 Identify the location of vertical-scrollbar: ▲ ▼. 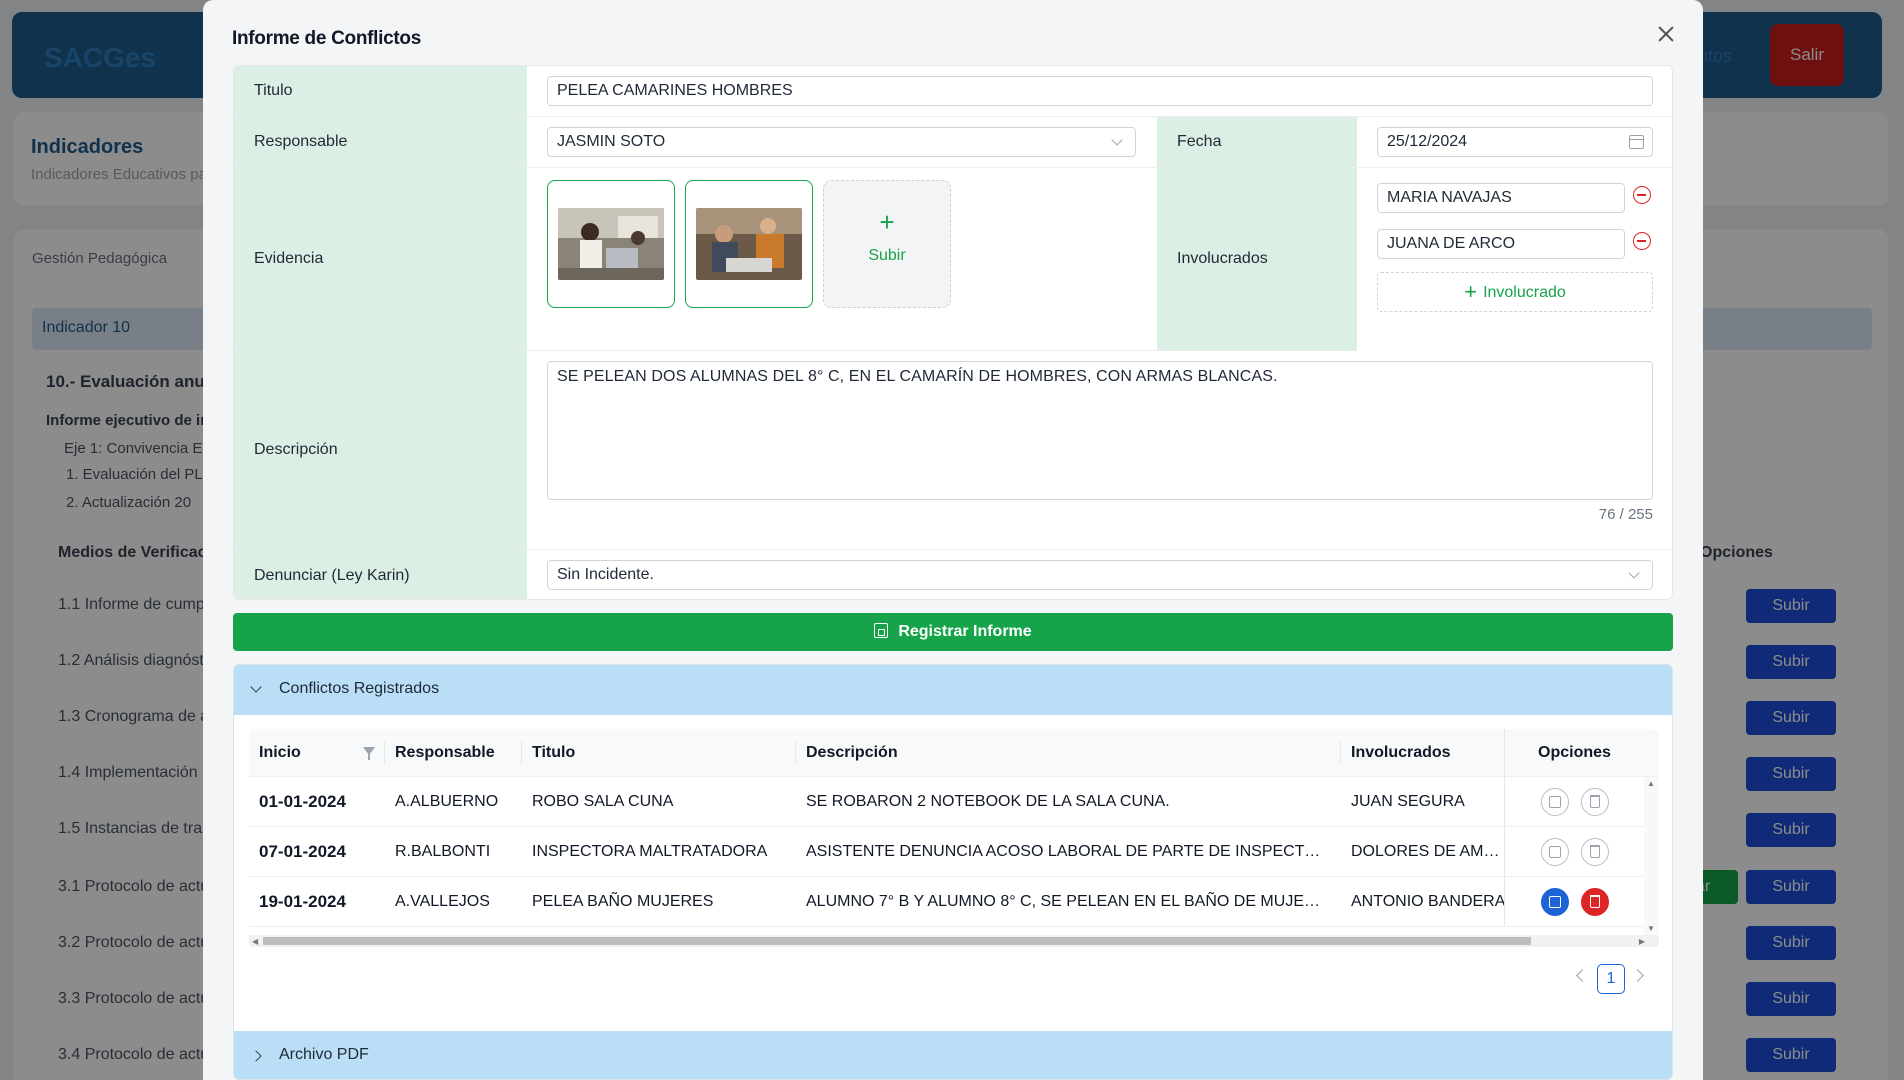
(1651, 856).